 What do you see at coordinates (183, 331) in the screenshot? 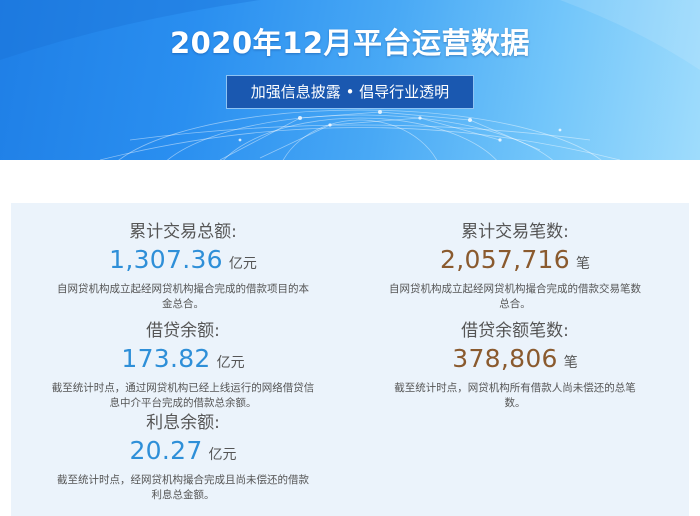
I see `stat-label: 借贷余额:` at bounding box center [183, 331].